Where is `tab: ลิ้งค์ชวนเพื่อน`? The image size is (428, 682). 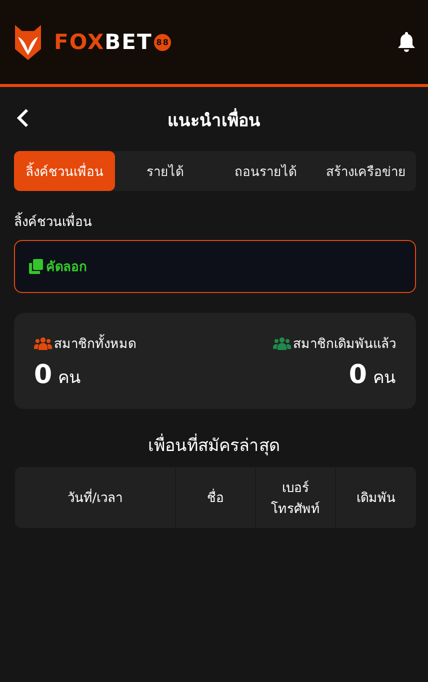 tab: ลิ้งค์ชวนเพื่อน is located at coordinates (64, 171).